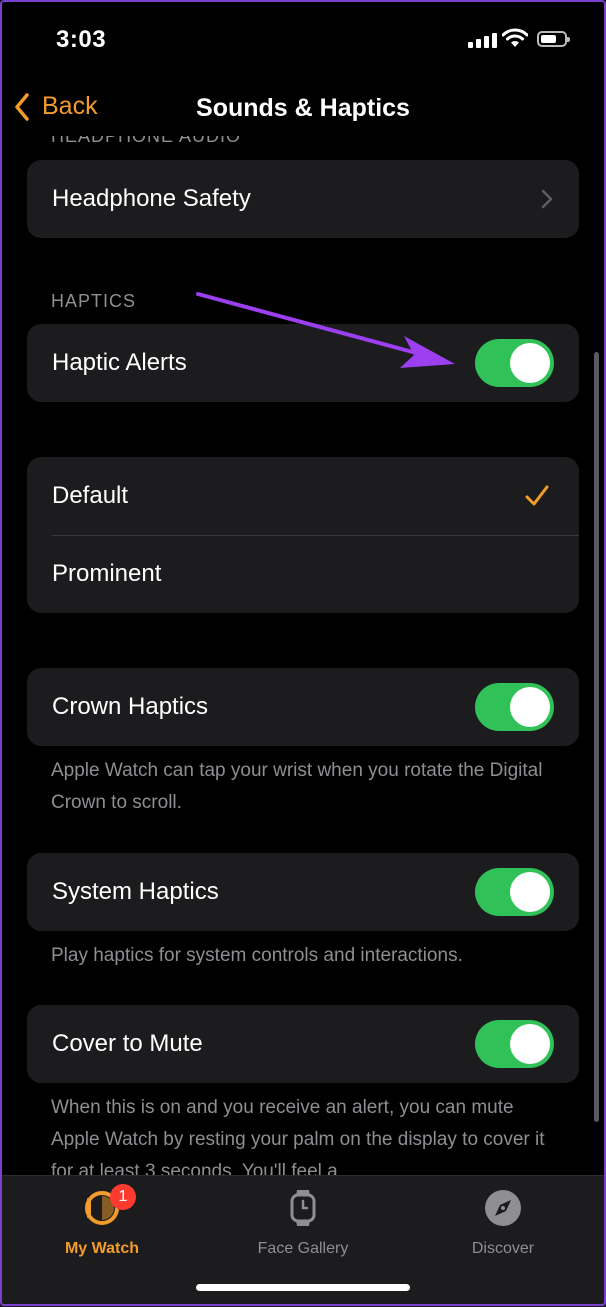 Image resolution: width=606 pixels, height=1307 pixels. I want to click on option-default-row: Default, so click(303, 496).